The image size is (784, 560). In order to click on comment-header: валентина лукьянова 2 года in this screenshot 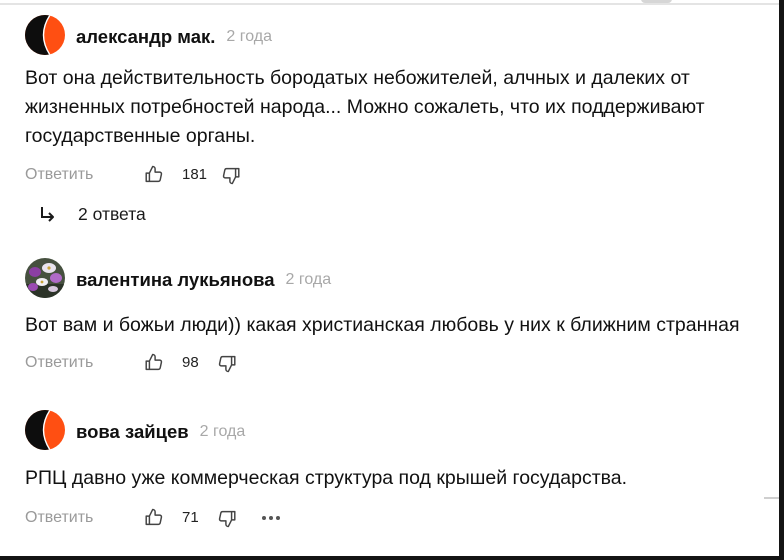, I will do `click(203, 280)`.